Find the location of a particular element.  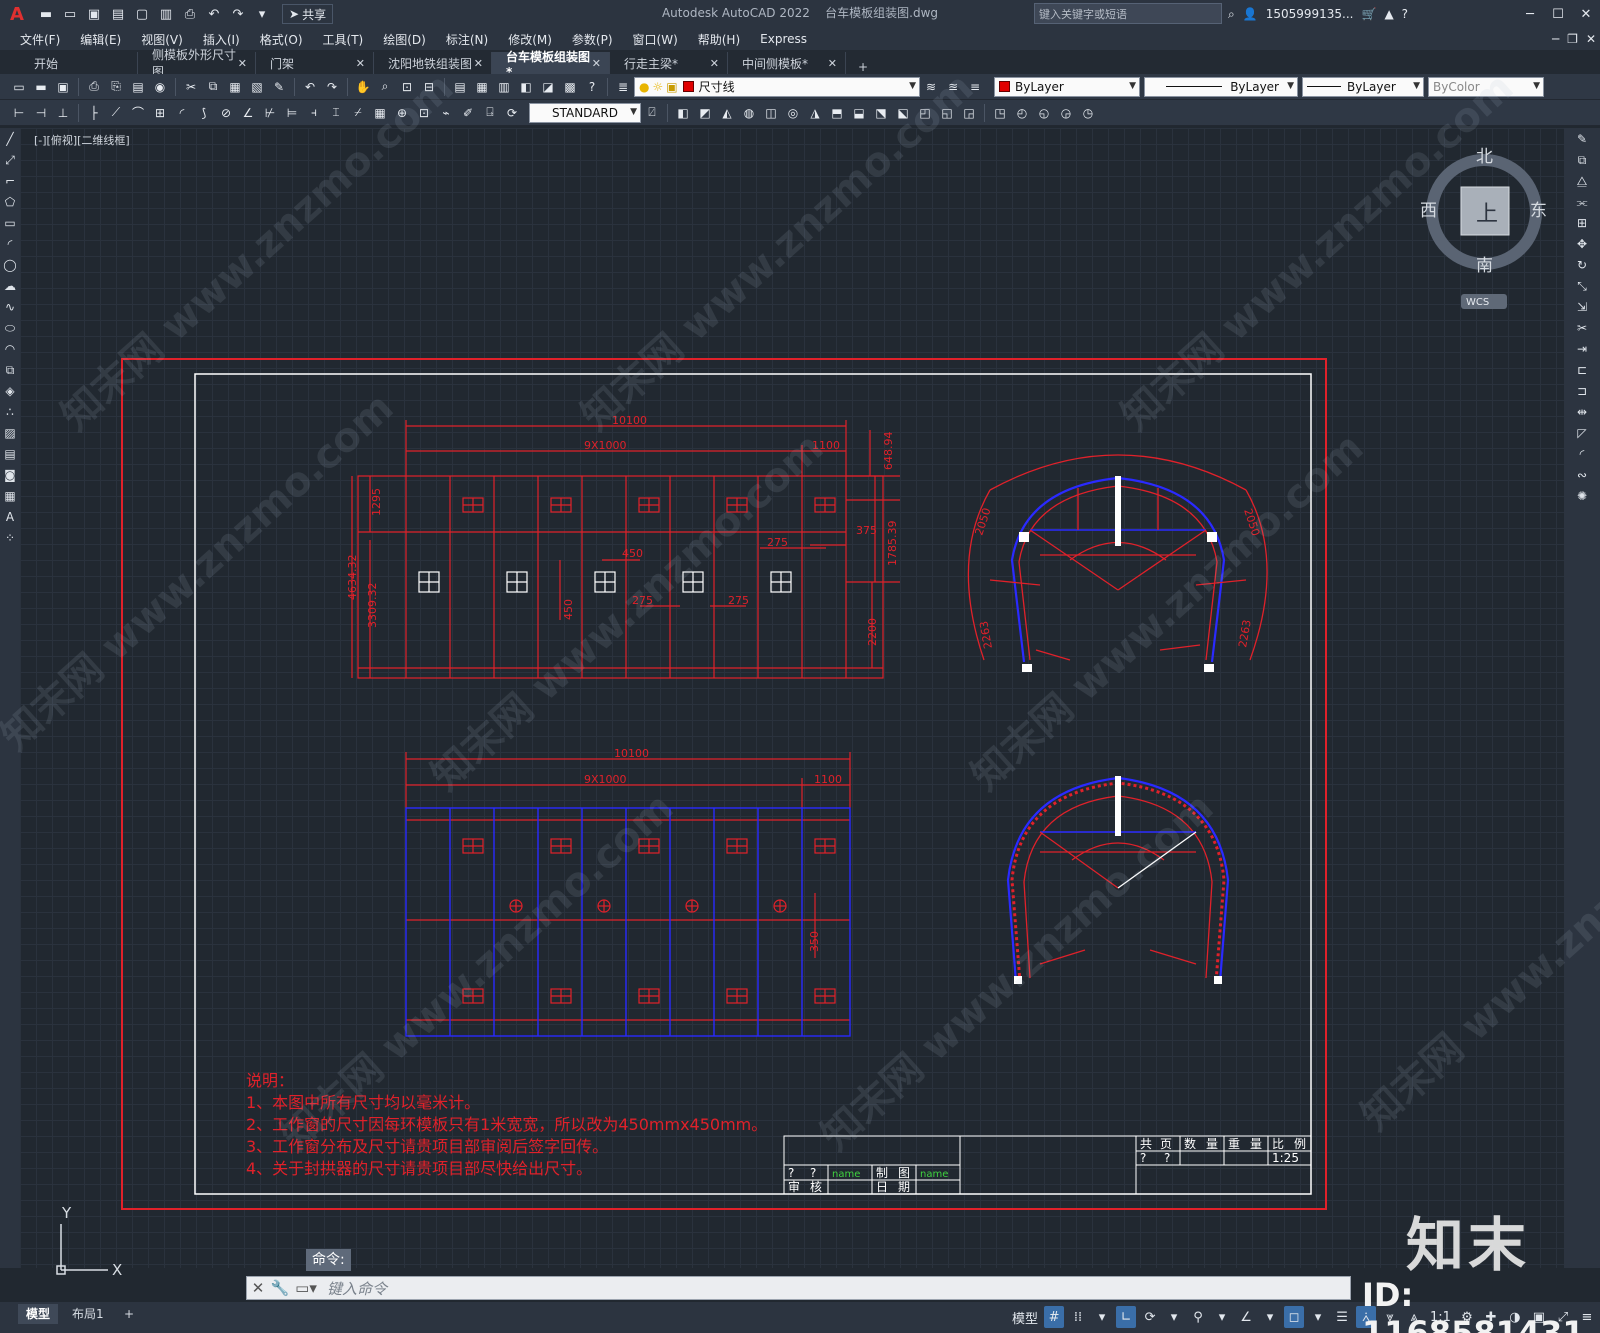

command-input: ✕ 🔧 ▭▾ 键入命令 is located at coordinates (798, 1288).